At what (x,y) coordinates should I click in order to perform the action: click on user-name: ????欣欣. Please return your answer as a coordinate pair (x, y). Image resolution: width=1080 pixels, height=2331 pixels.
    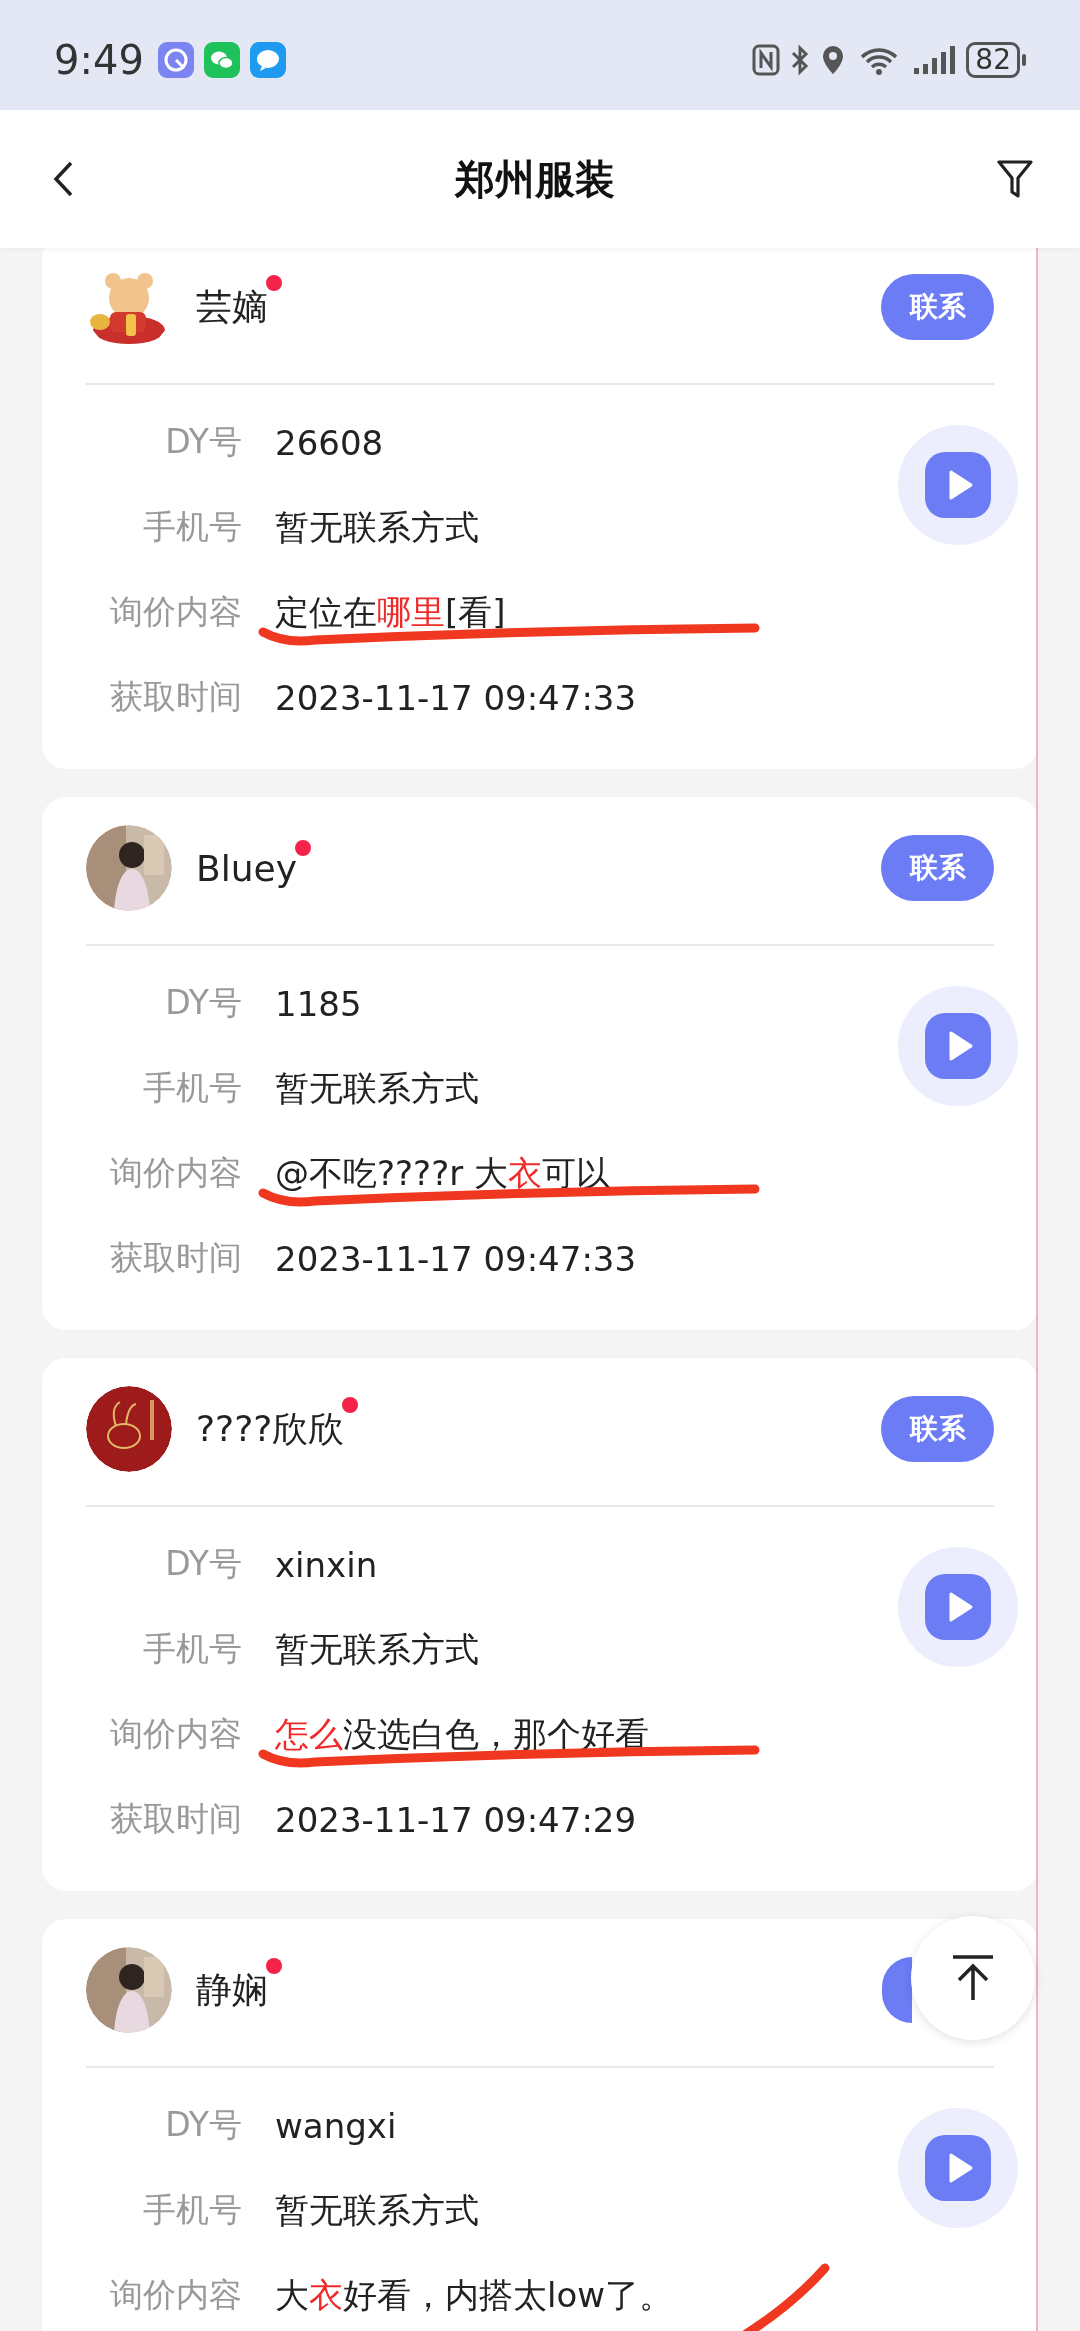
    Looking at the image, I should click on (270, 1429).